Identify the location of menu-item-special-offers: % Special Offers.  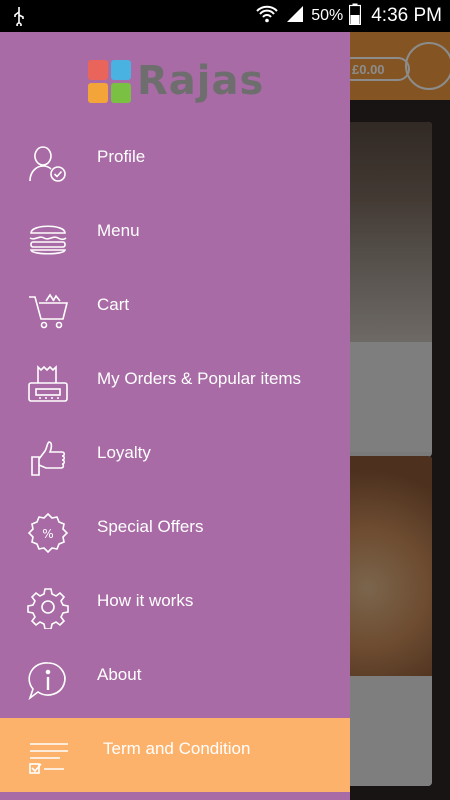
(175, 533).